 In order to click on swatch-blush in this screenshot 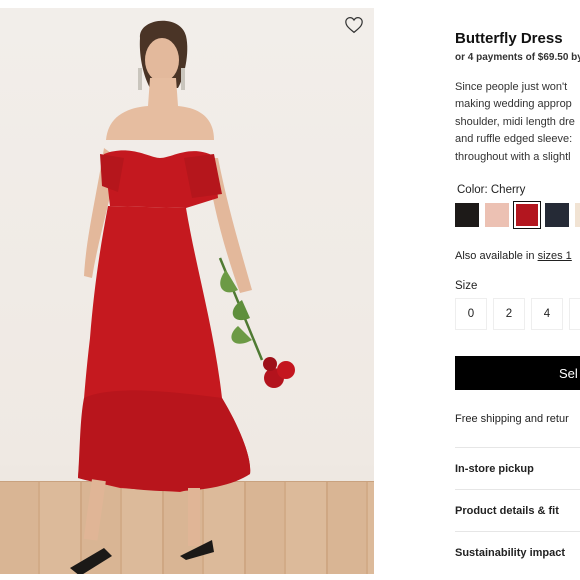, I will do `click(497, 215)`.